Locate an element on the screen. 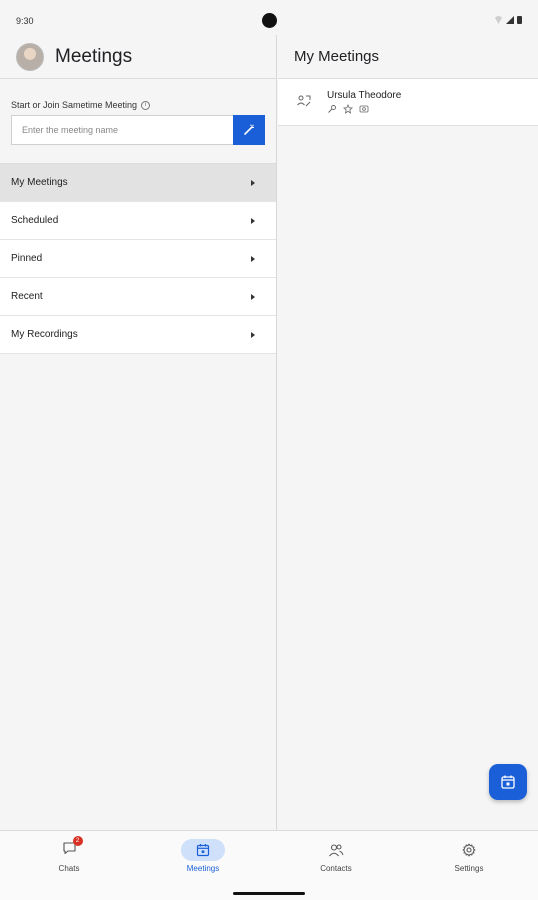 The width and height of the screenshot is (538, 900). gear-icon is located at coordinates (469, 850).